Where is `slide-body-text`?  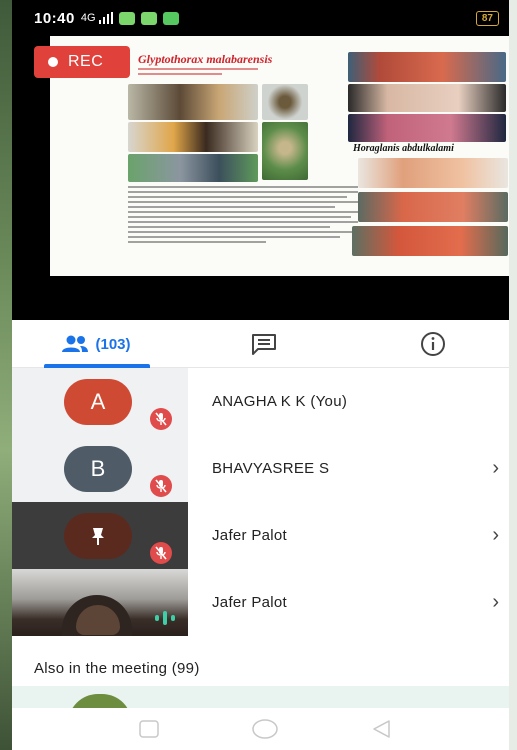 slide-body-text is located at coordinates (243, 216).